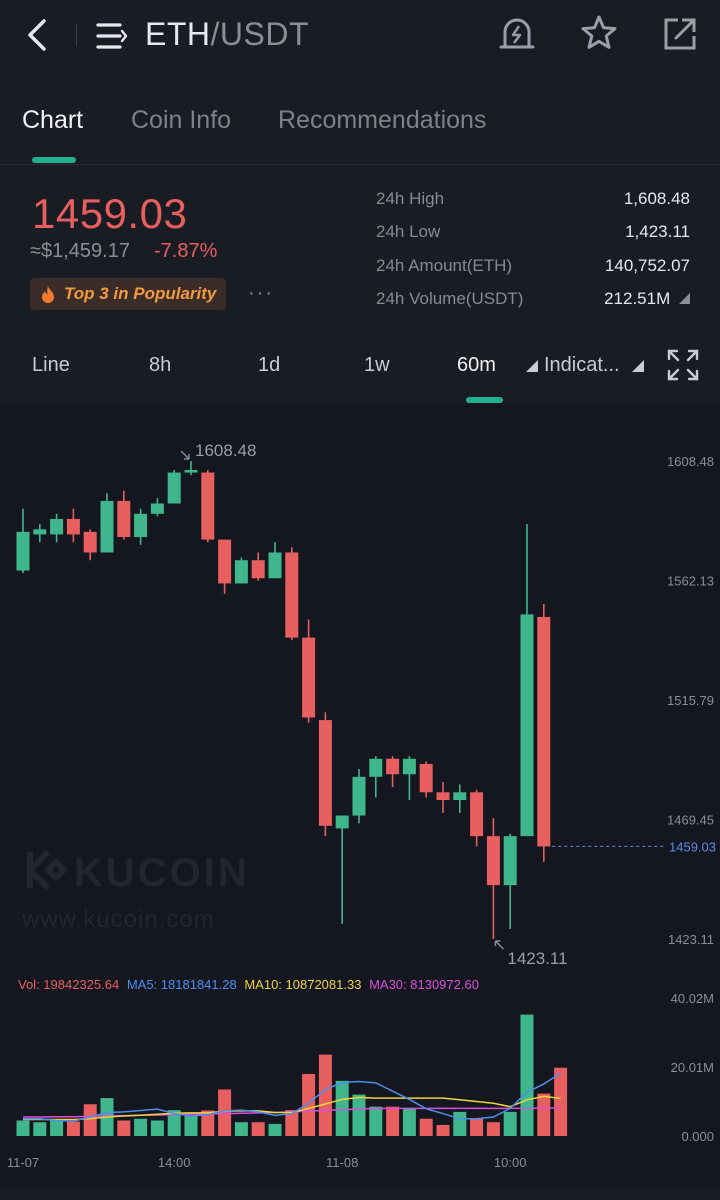  Describe the element at coordinates (80, 251) in the screenshot. I see `fiat-price: ≈$1,459.17` at that location.